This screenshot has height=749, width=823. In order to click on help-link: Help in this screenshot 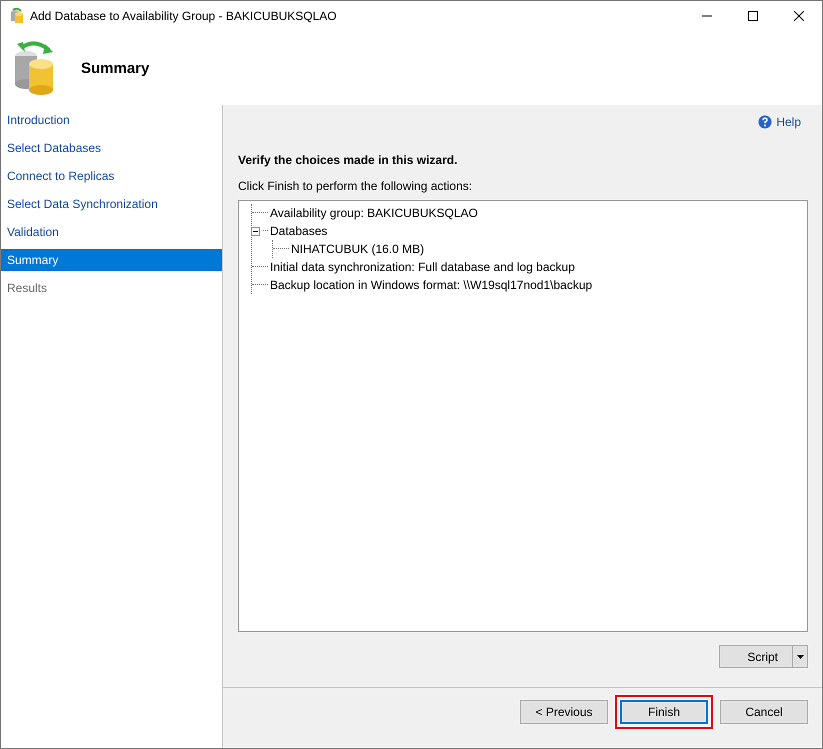, I will do `click(783, 122)`.